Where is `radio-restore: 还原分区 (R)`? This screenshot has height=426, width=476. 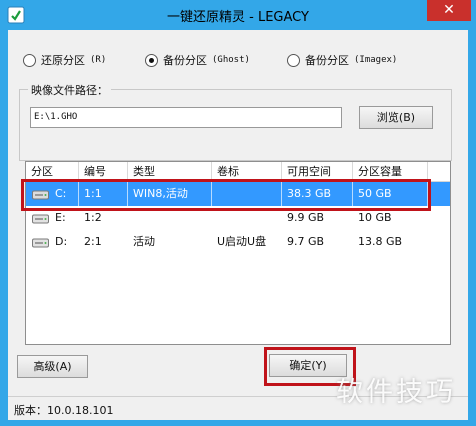 radio-restore: 还原分区 (R) is located at coordinates (64, 60).